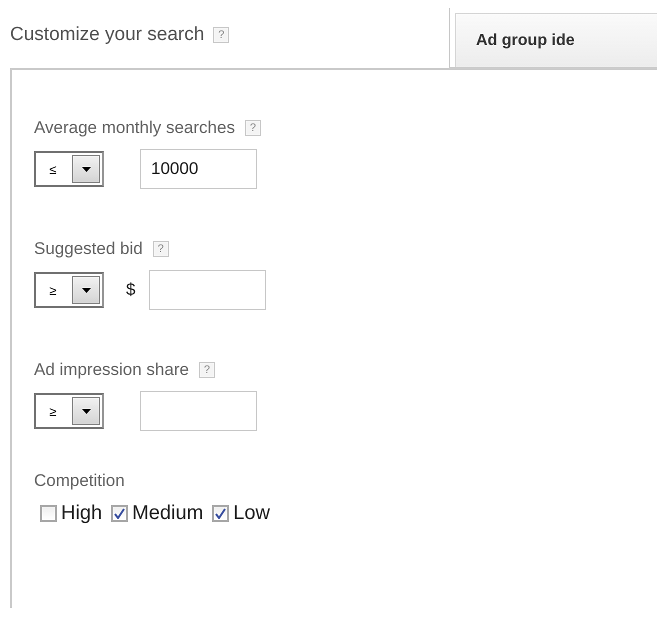 This screenshot has width=657, height=619. I want to click on filter-label: Competition, so click(80, 481).